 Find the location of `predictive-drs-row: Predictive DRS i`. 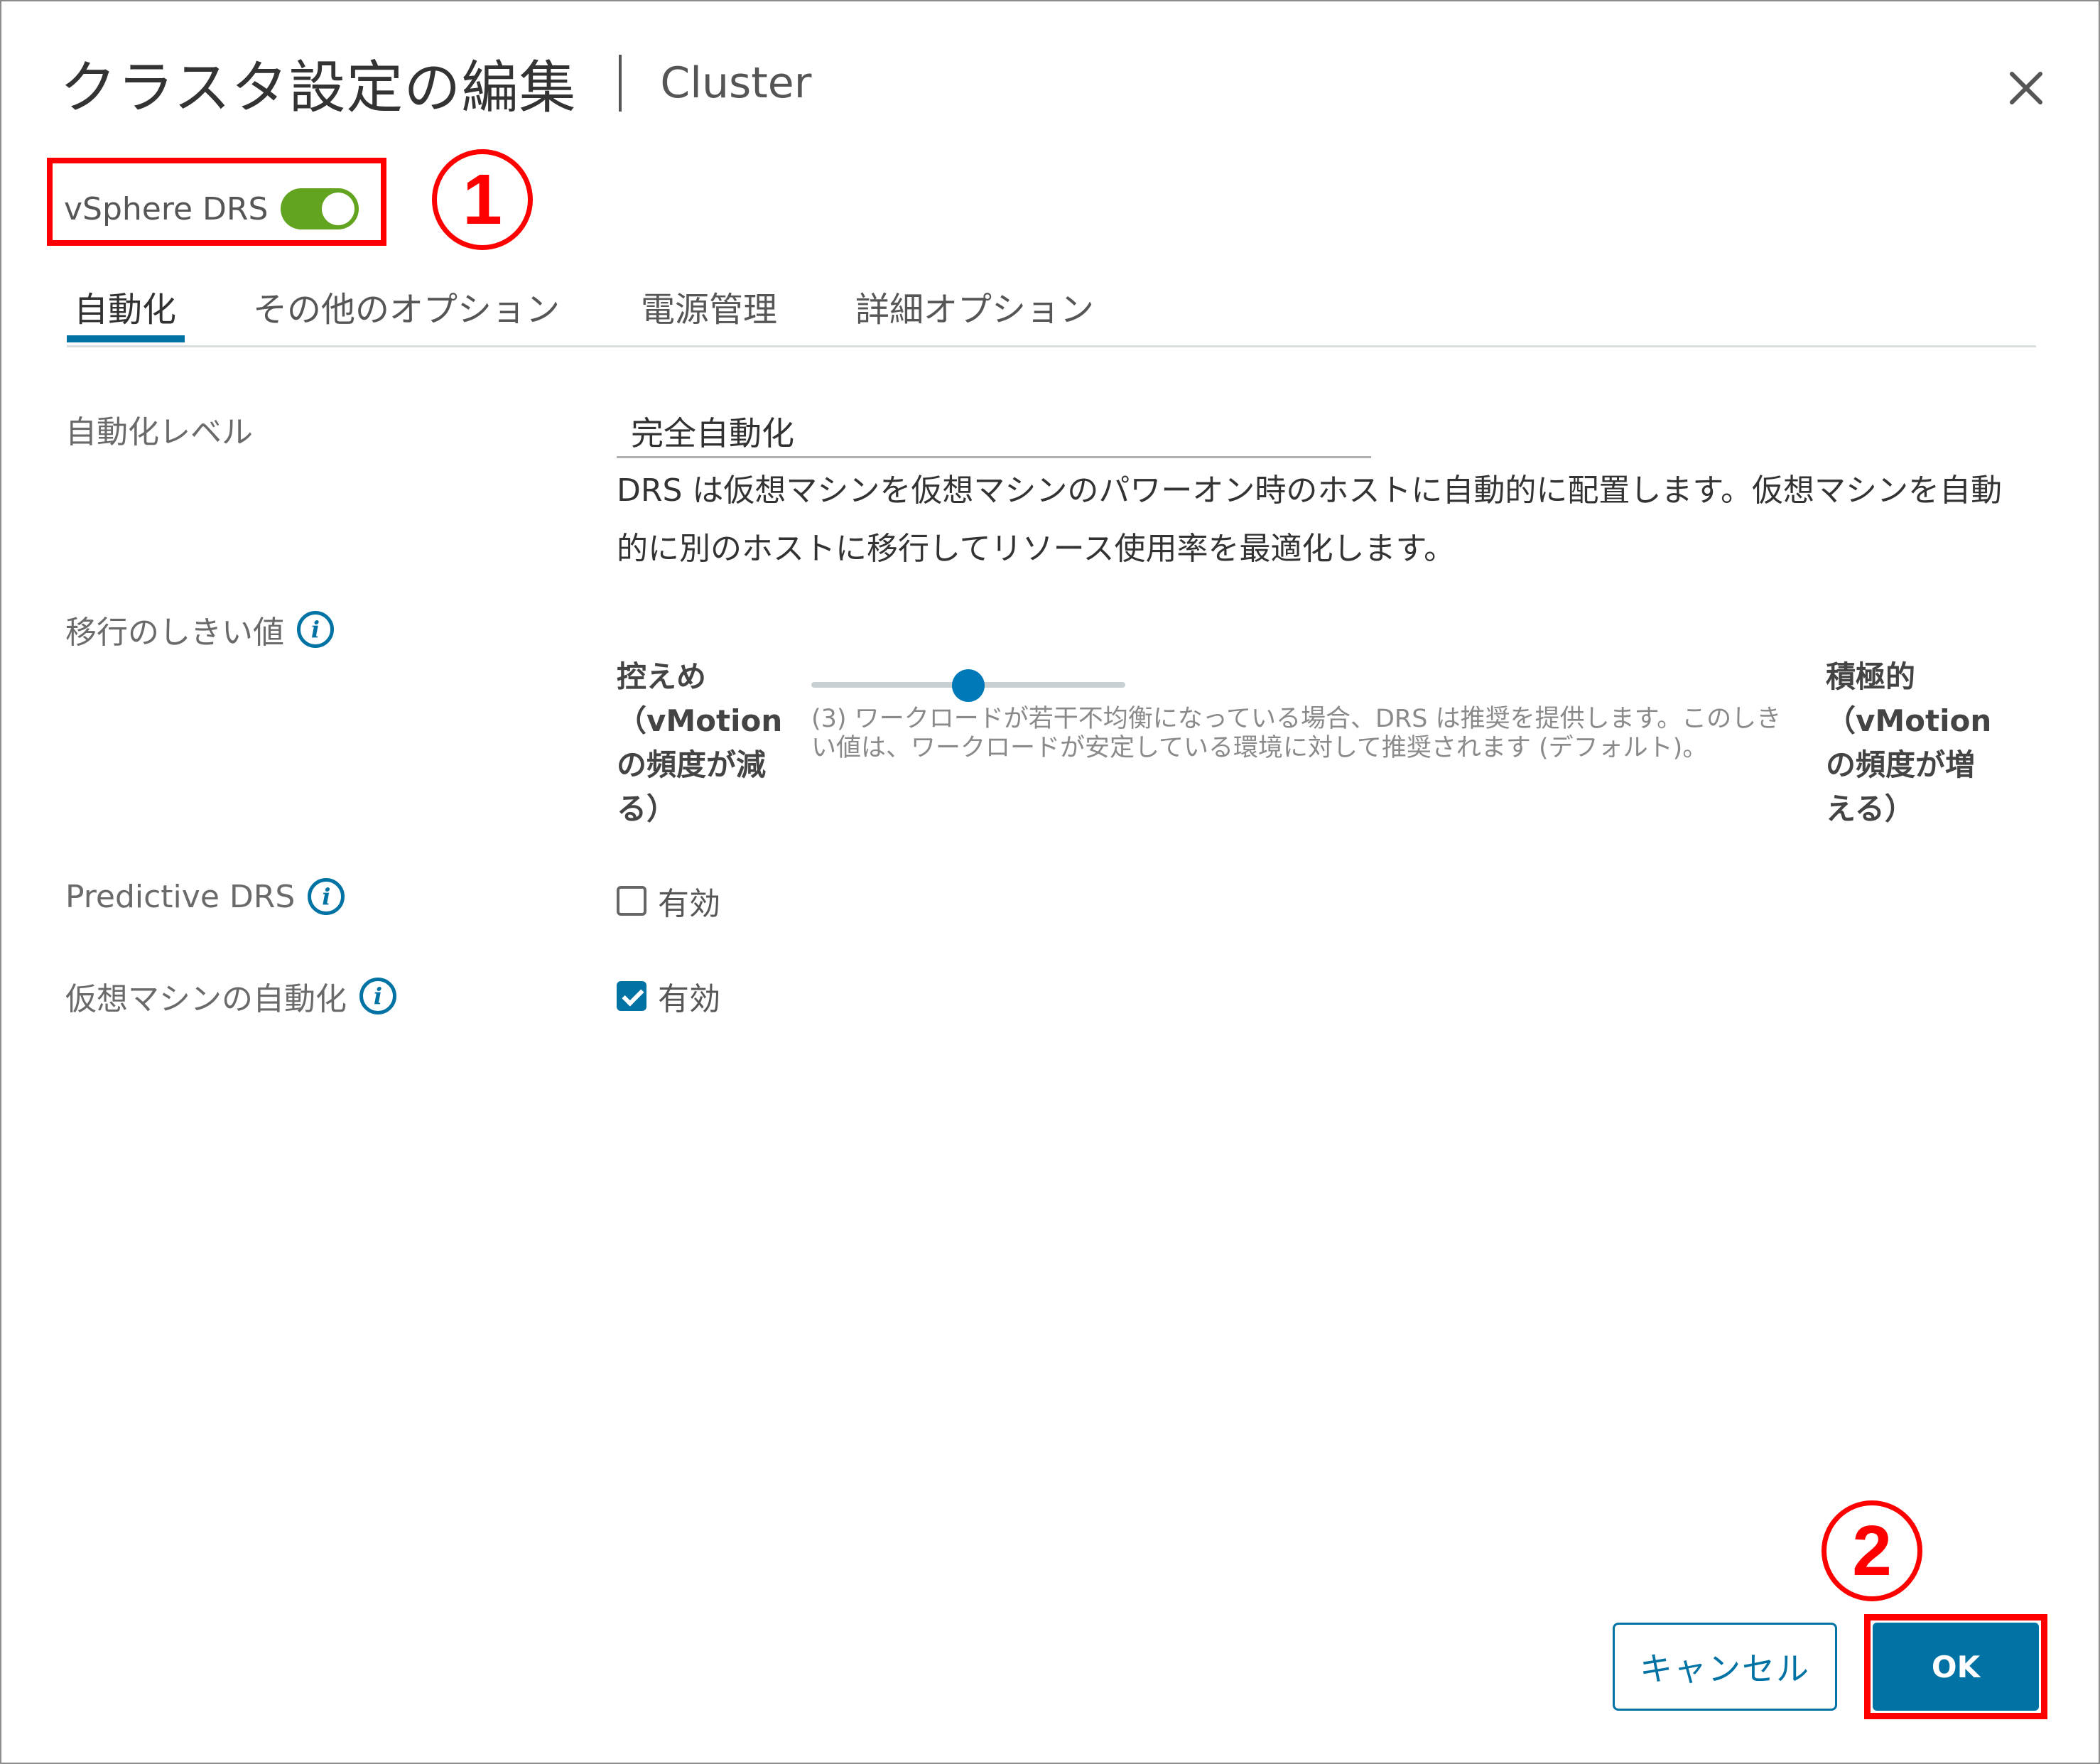

predictive-drs-row: Predictive DRS i is located at coordinates (205, 896).